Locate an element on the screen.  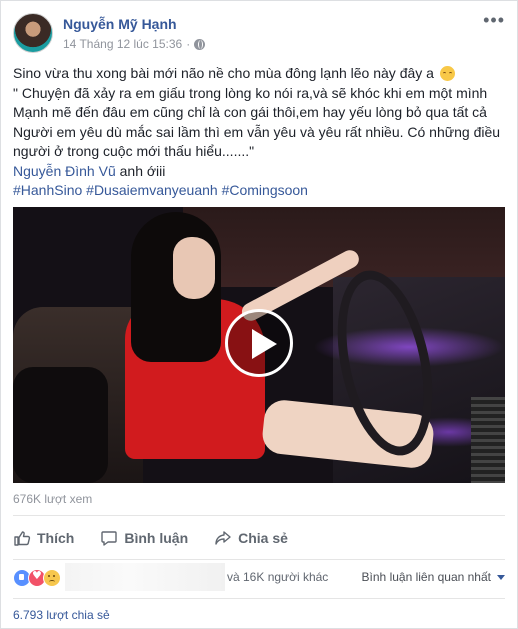
video-frame-bag is located at coordinates (60, 425).